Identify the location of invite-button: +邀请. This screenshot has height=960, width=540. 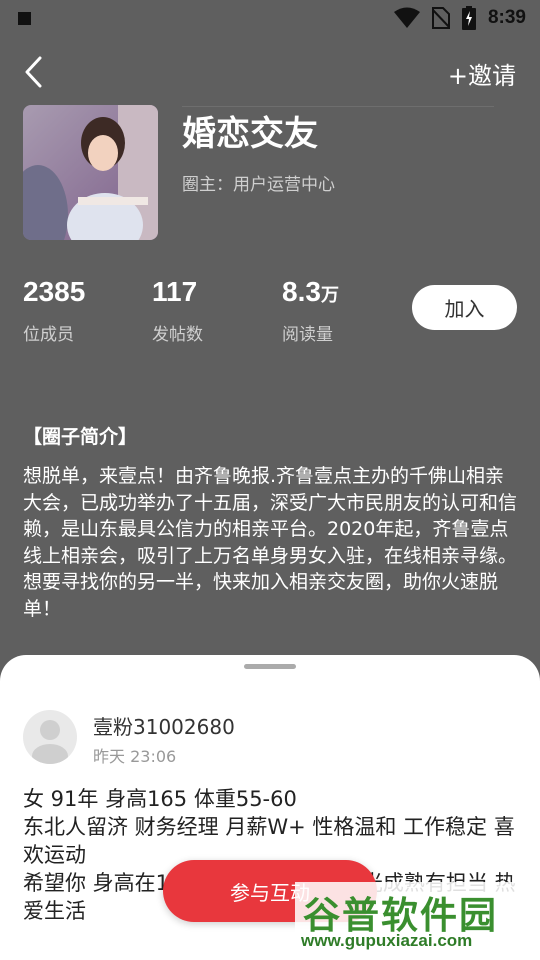
(482, 73).